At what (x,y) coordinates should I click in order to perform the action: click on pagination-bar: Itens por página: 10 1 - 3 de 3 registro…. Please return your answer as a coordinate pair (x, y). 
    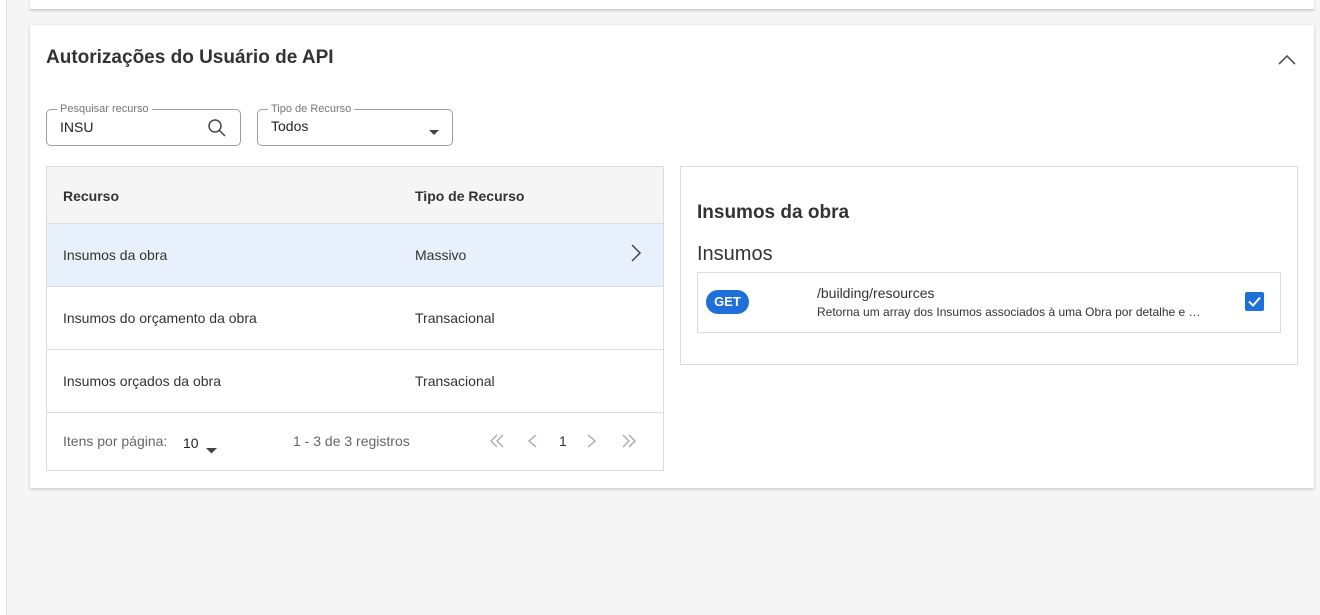
    Looking at the image, I should click on (355, 441).